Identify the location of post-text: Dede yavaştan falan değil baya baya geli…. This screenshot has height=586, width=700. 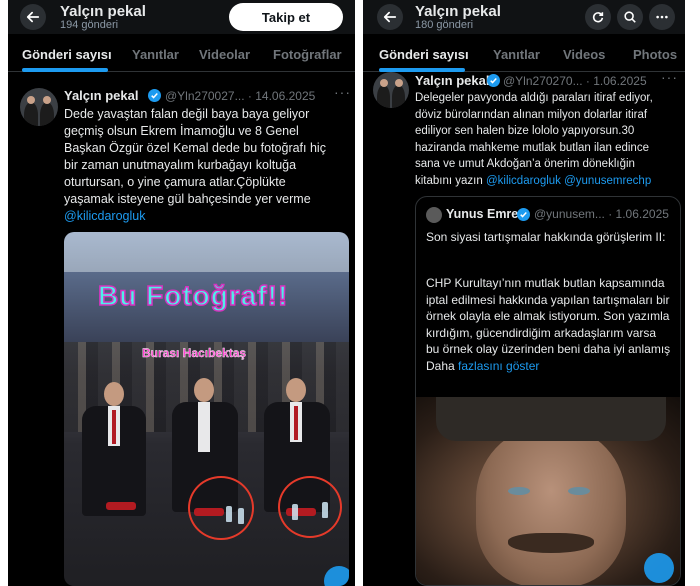
(207, 165).